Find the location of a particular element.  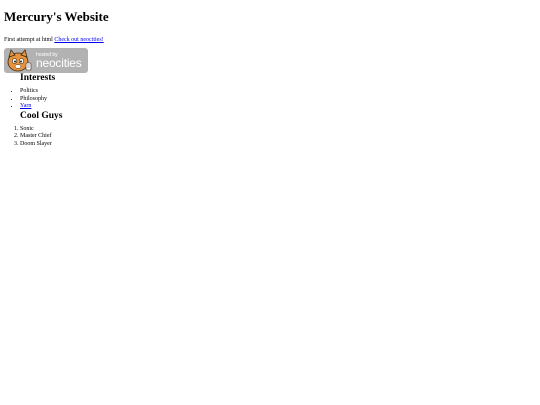

interests-list: Politics Philosophy Yarn is located at coordinates (270, 99).